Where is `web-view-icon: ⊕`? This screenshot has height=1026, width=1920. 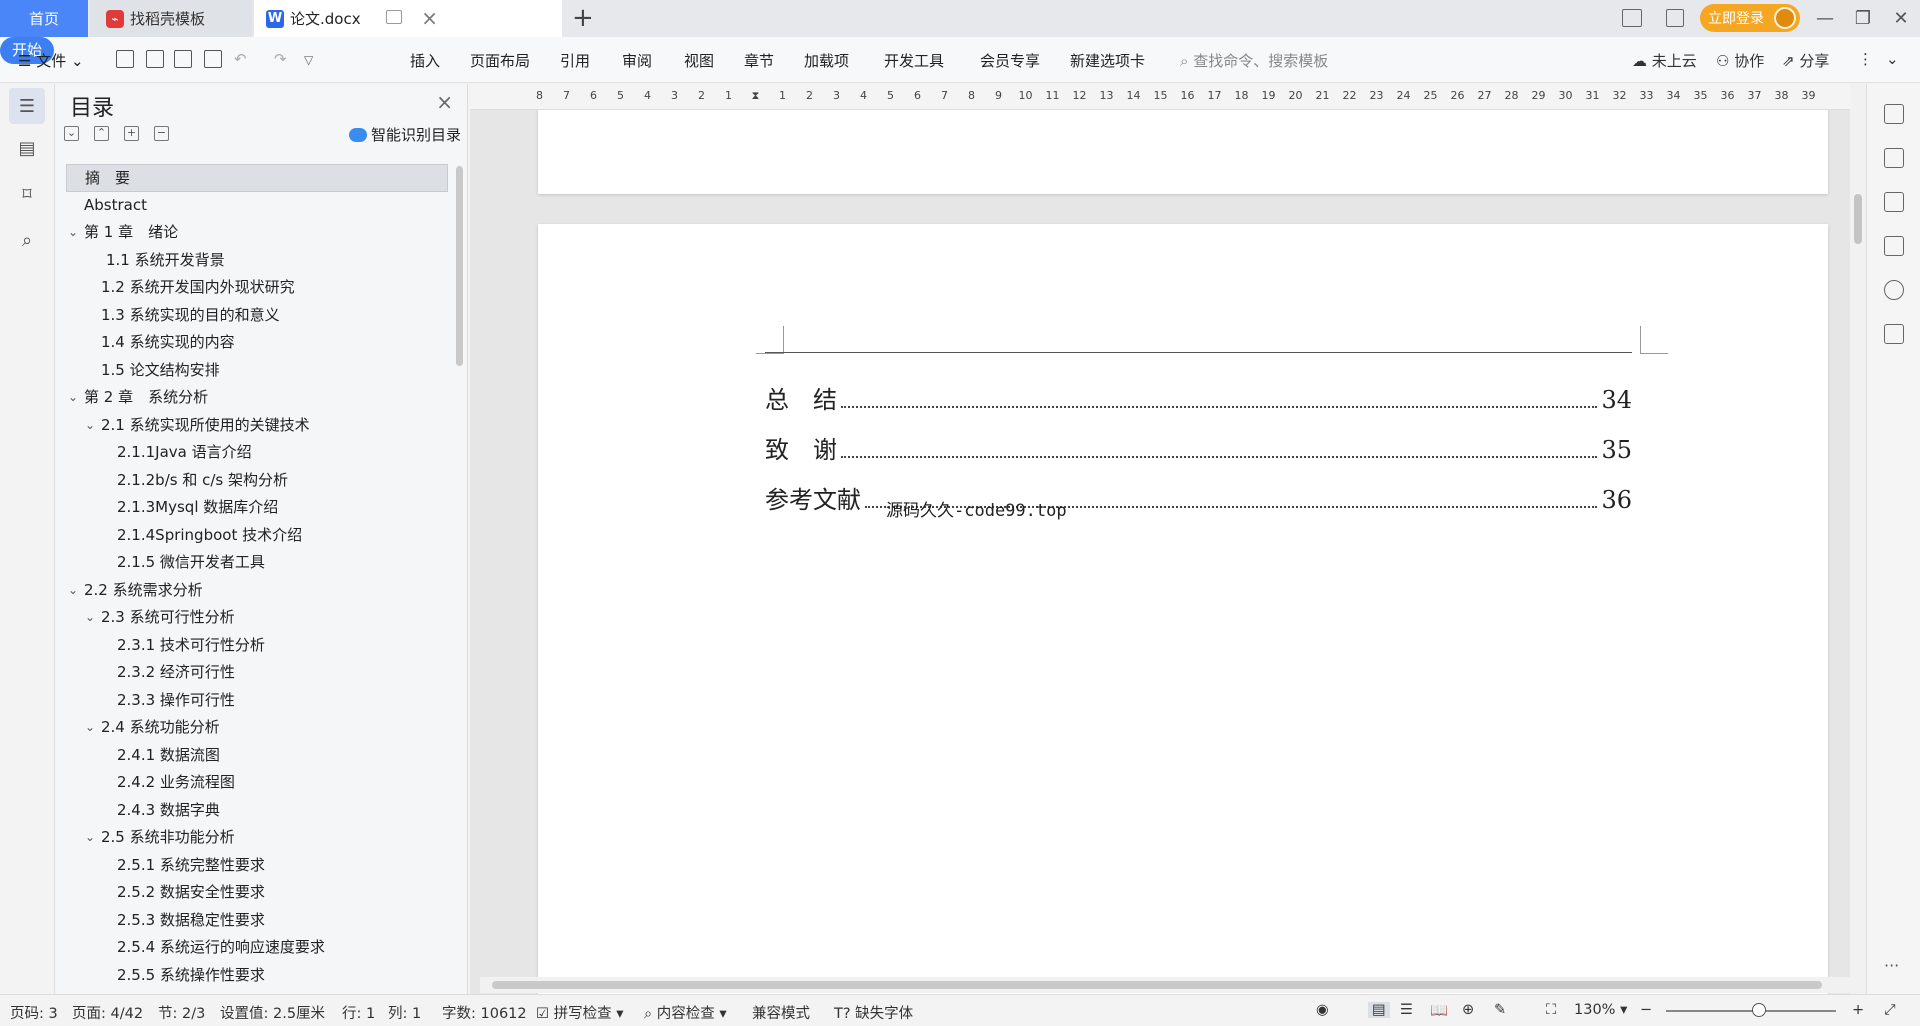 web-view-icon: ⊕ is located at coordinates (1468, 1010).